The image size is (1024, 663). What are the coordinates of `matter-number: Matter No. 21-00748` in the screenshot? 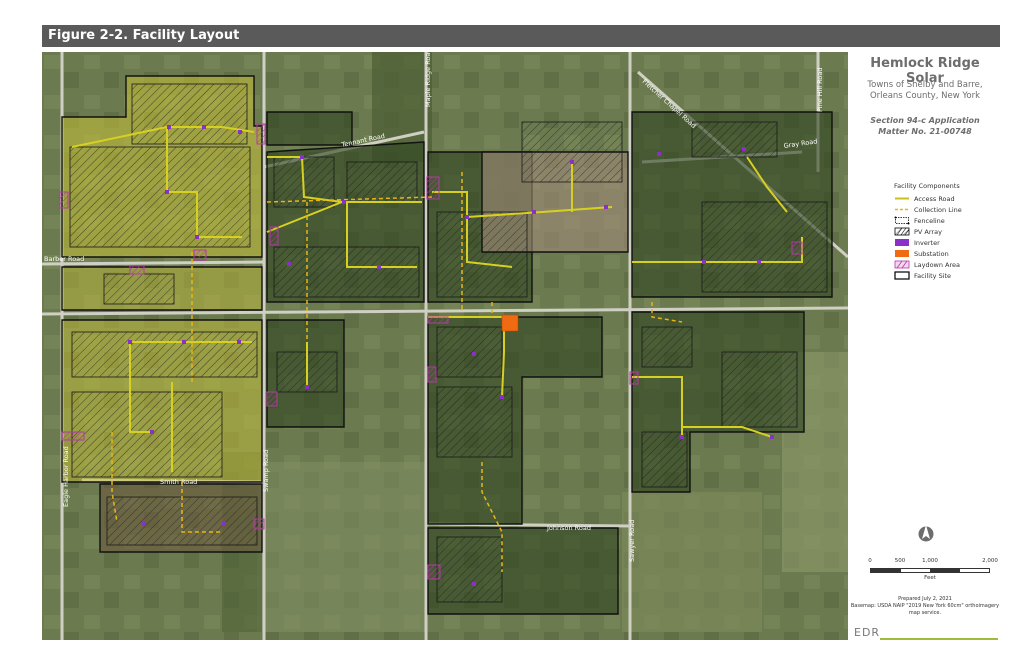 It's located at (925, 131).